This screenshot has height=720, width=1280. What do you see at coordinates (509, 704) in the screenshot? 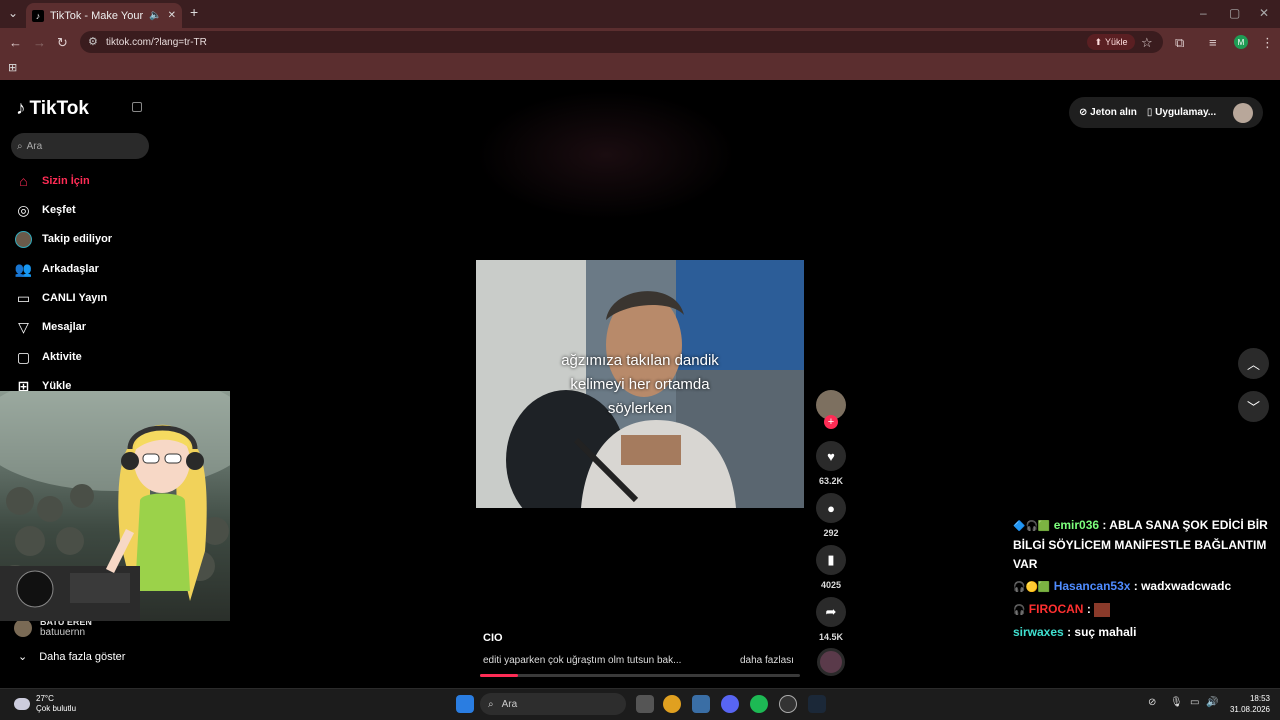
I see `taskbar-search-label: Ara` at bounding box center [509, 704].